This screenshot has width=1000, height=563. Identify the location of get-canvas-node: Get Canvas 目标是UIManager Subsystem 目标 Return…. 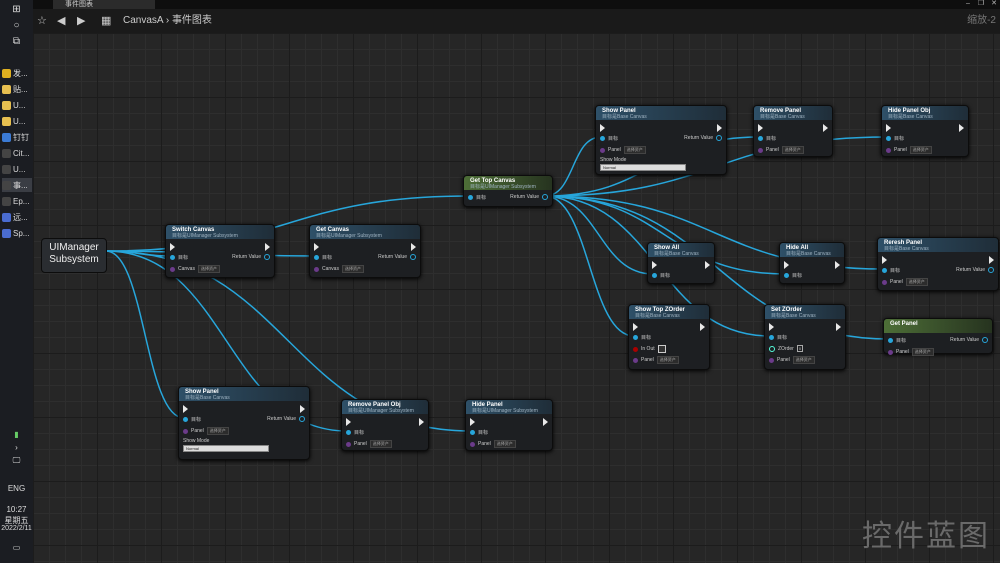
(365, 251).